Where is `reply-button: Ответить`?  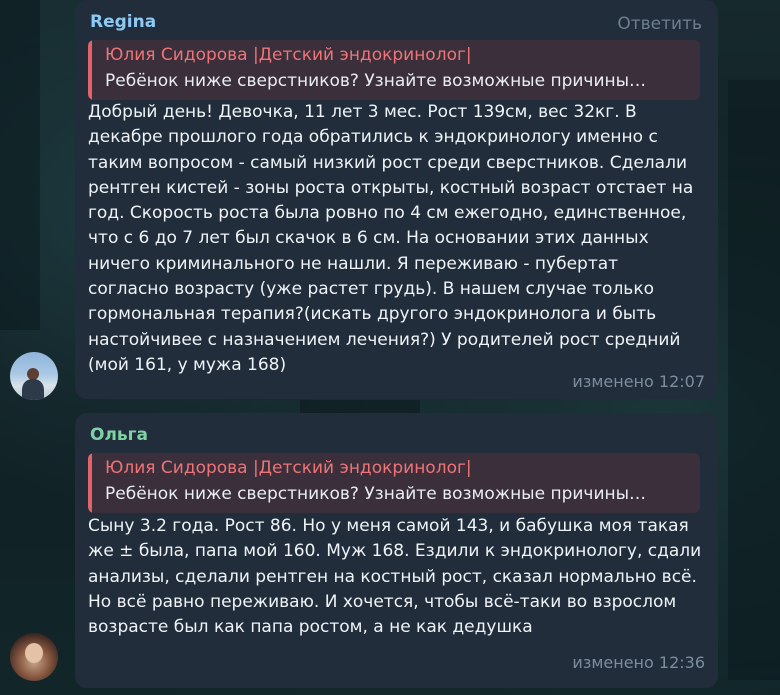 reply-button: Ответить is located at coordinates (659, 24).